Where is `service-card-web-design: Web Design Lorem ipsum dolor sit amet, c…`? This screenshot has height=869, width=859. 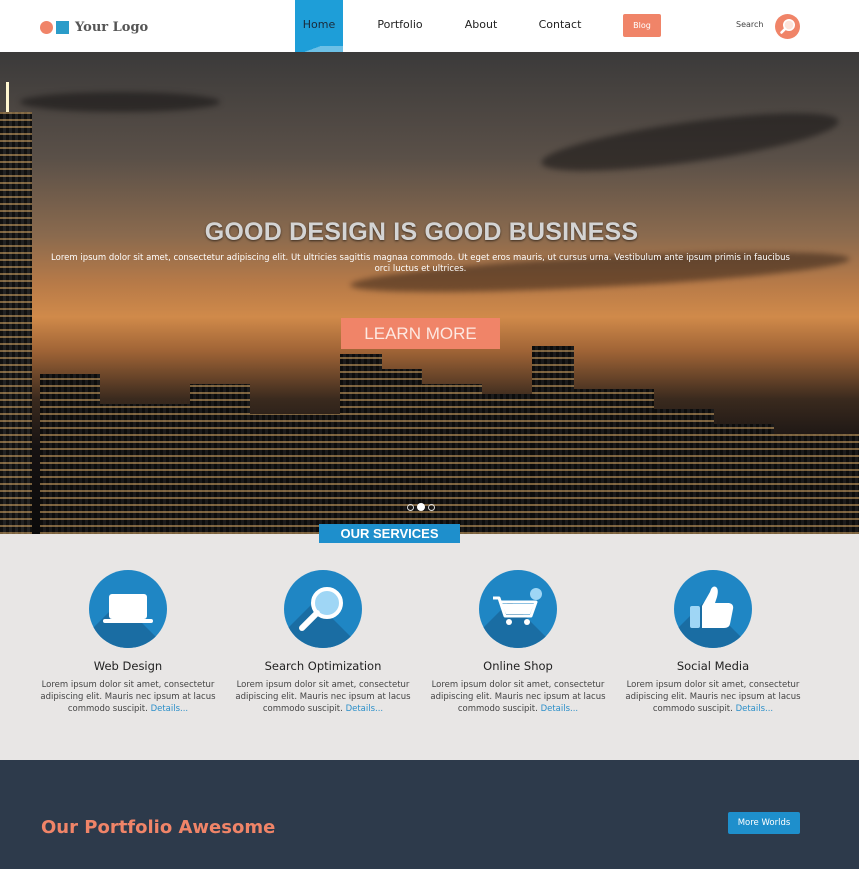 service-card-web-design: Web Design Lorem ipsum dolor sit amet, c… is located at coordinates (128, 642).